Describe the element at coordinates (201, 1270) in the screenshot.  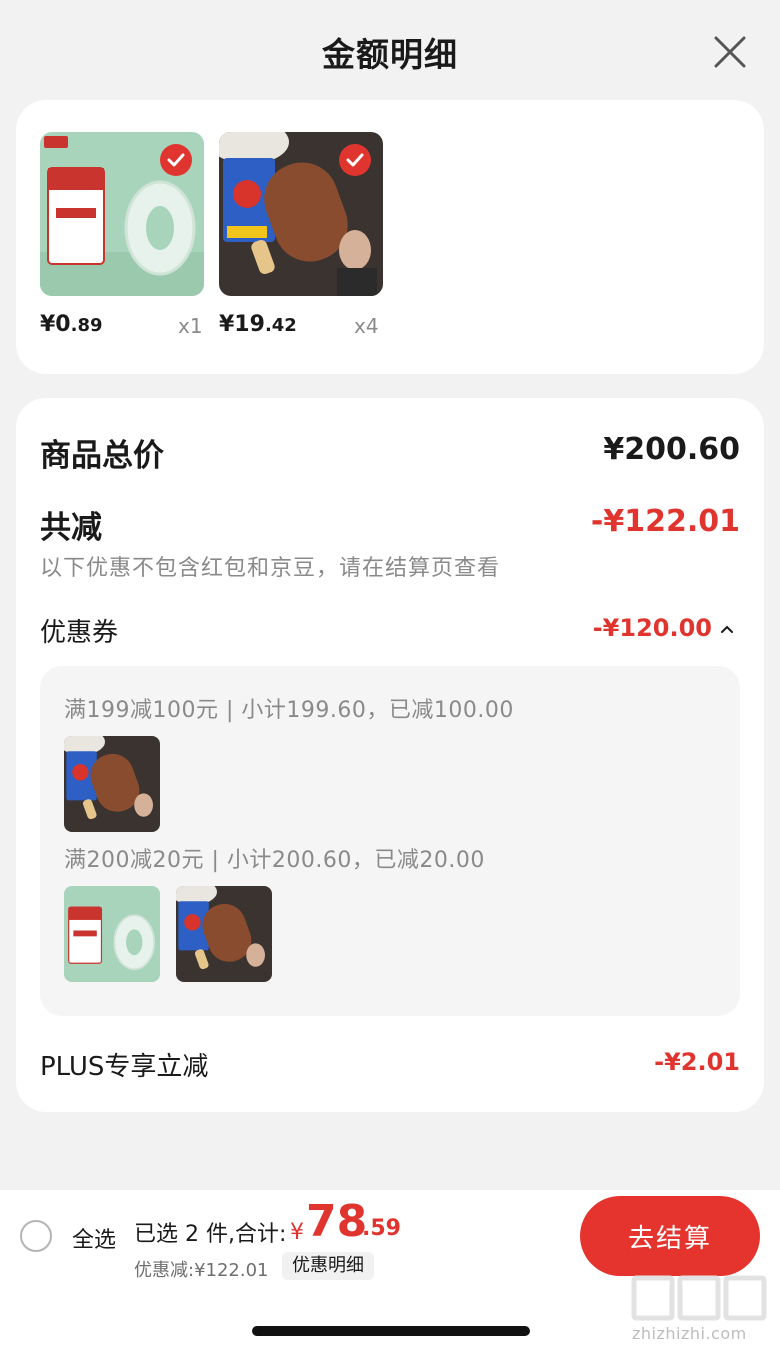
I see `discount-amount-text: 优惠减:¥122.01` at that location.